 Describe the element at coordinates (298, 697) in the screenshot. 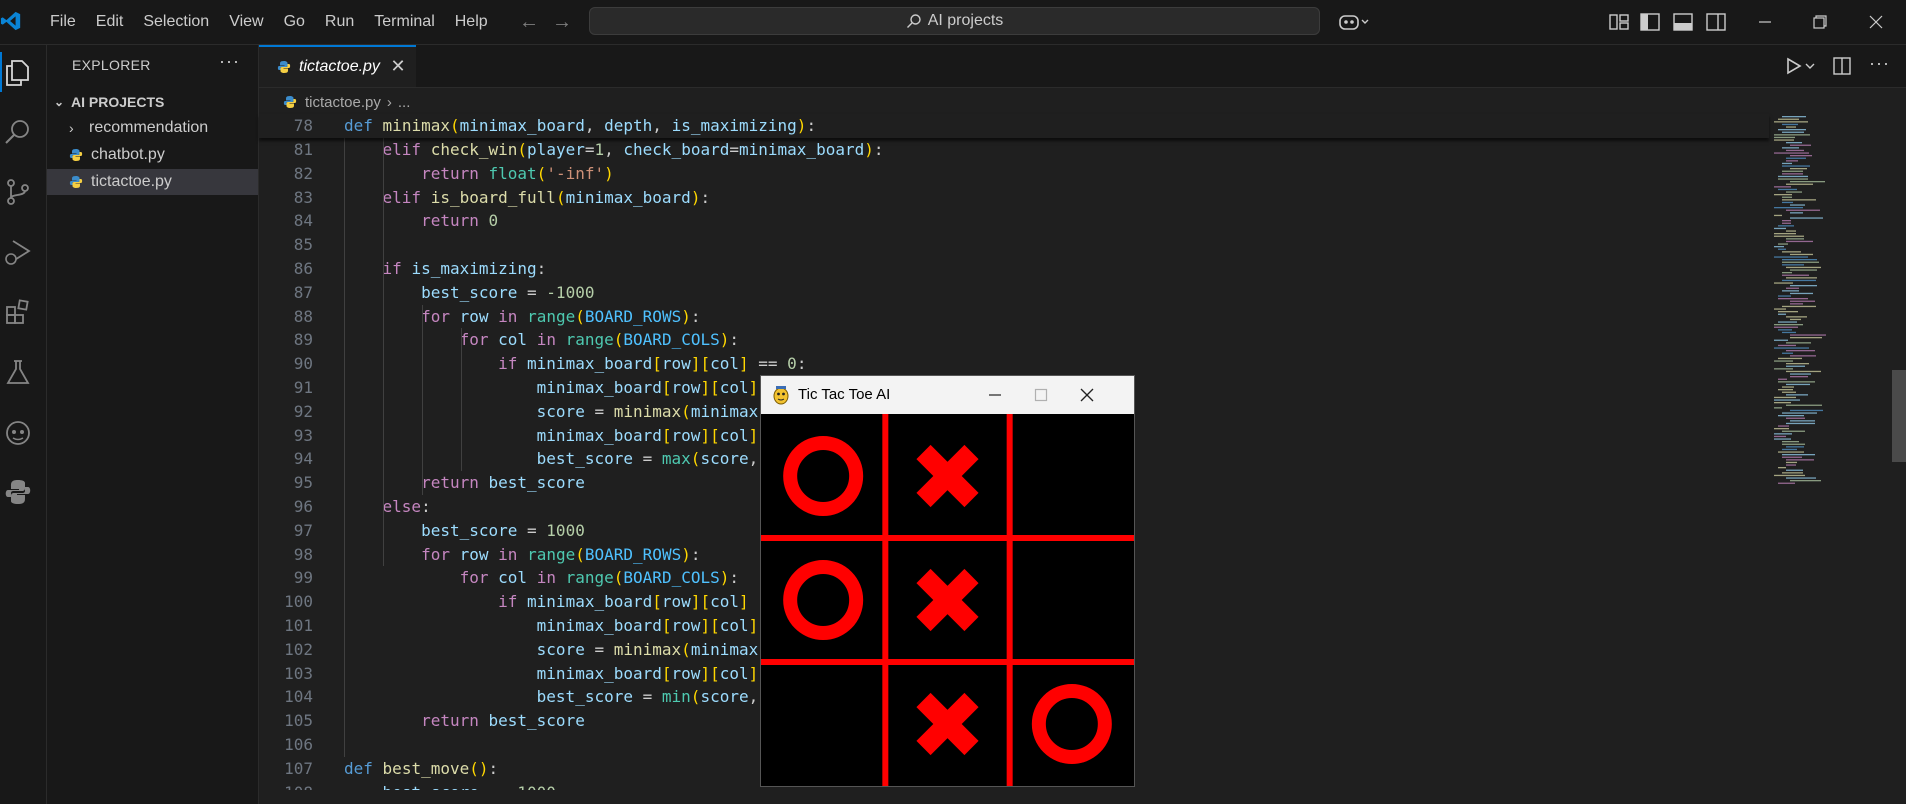

I see `line-number: 104` at that location.